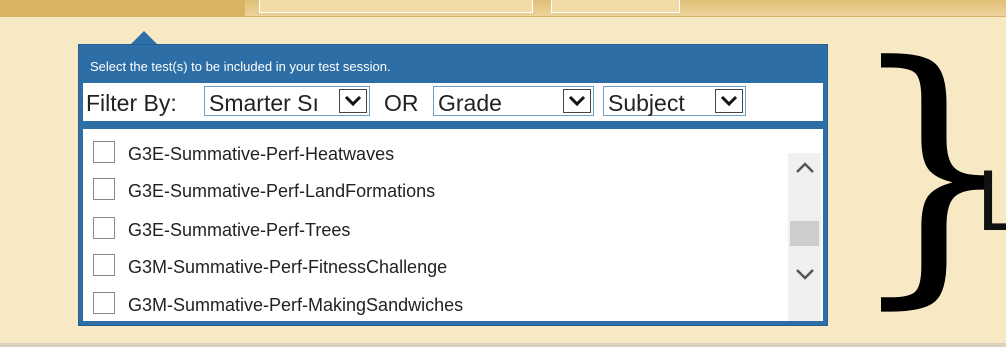  I want to click on test-label: G3E-Summative-Perf-Trees, so click(239, 230).